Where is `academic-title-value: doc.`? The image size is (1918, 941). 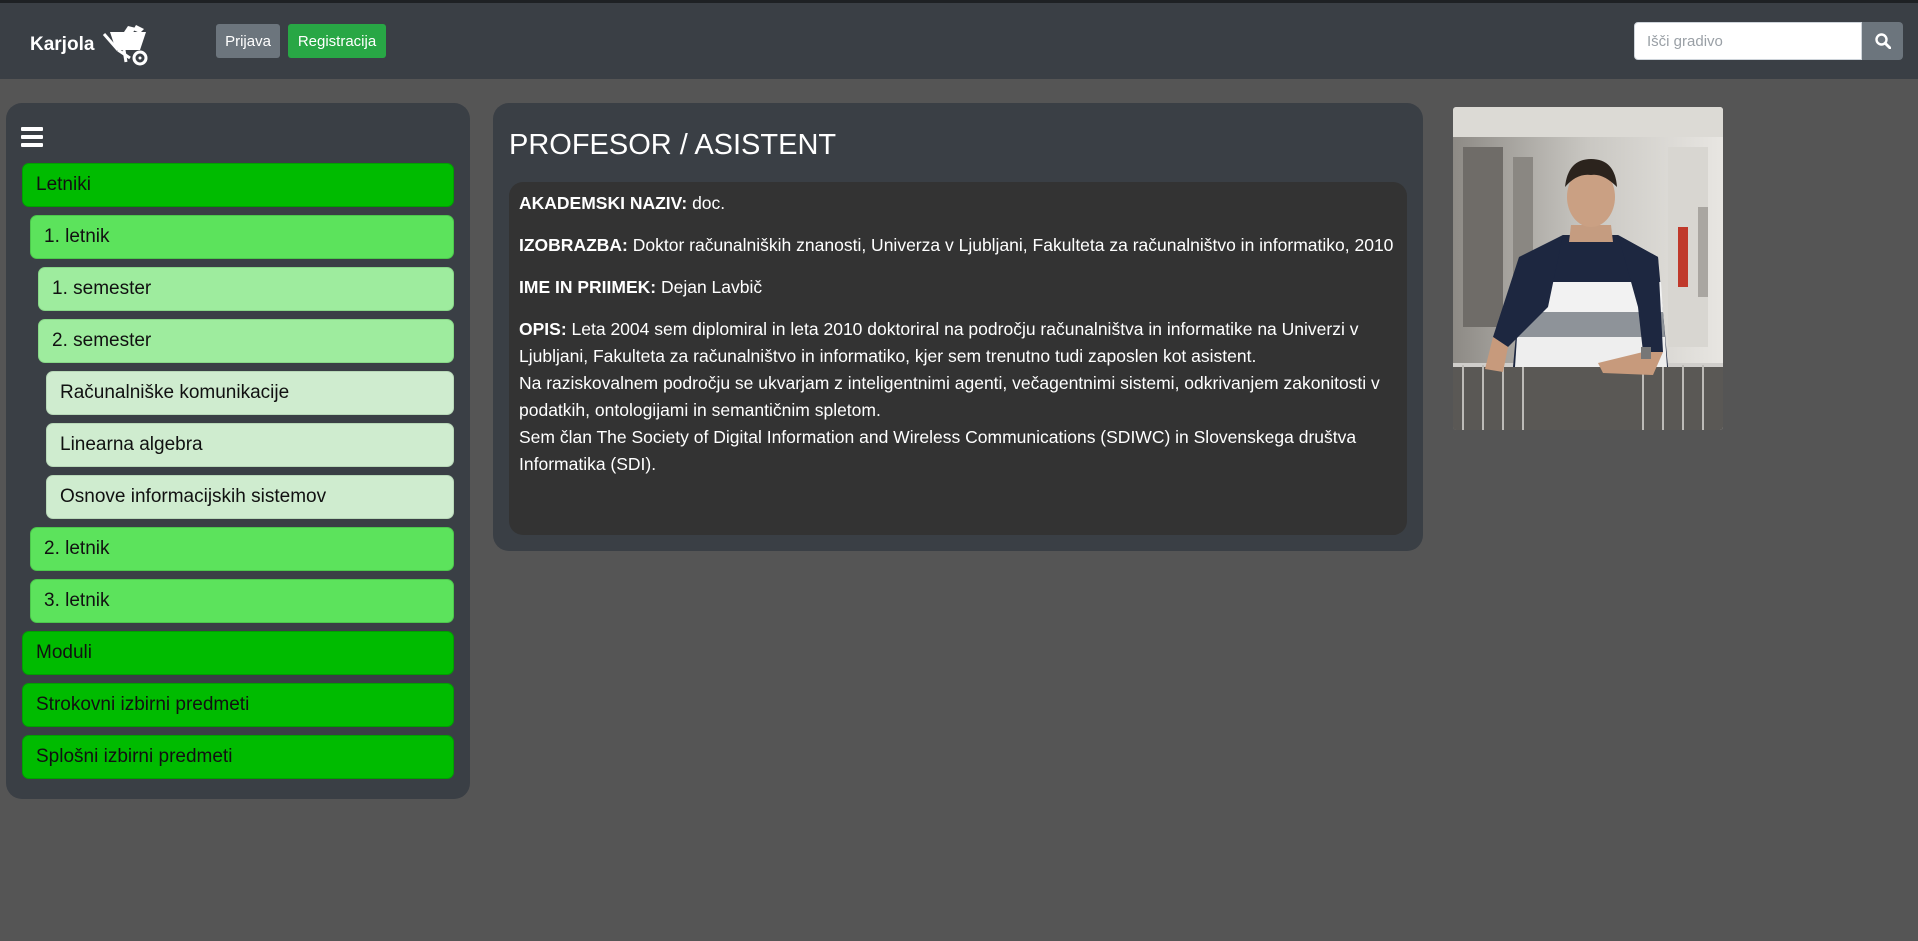 academic-title-value: doc. is located at coordinates (709, 203).